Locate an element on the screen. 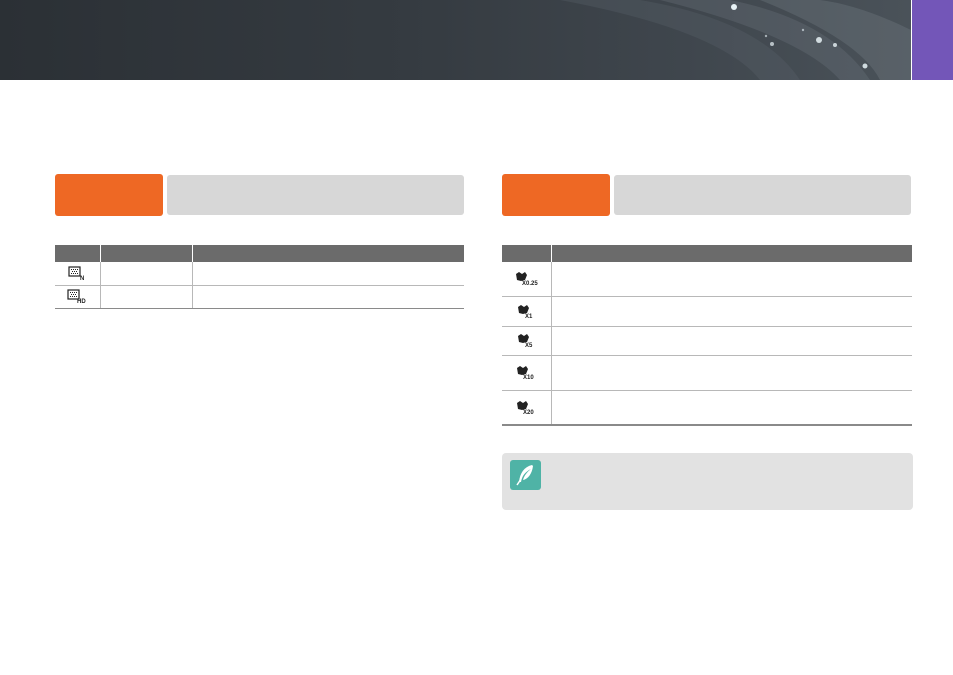  quality-normal-icon: N is located at coordinates (76, 273).